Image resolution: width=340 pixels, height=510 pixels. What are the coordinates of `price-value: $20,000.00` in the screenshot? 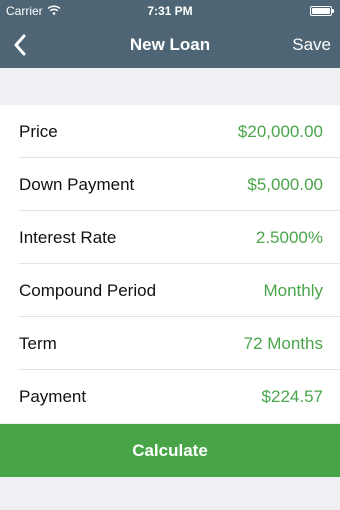 It's located at (280, 131).